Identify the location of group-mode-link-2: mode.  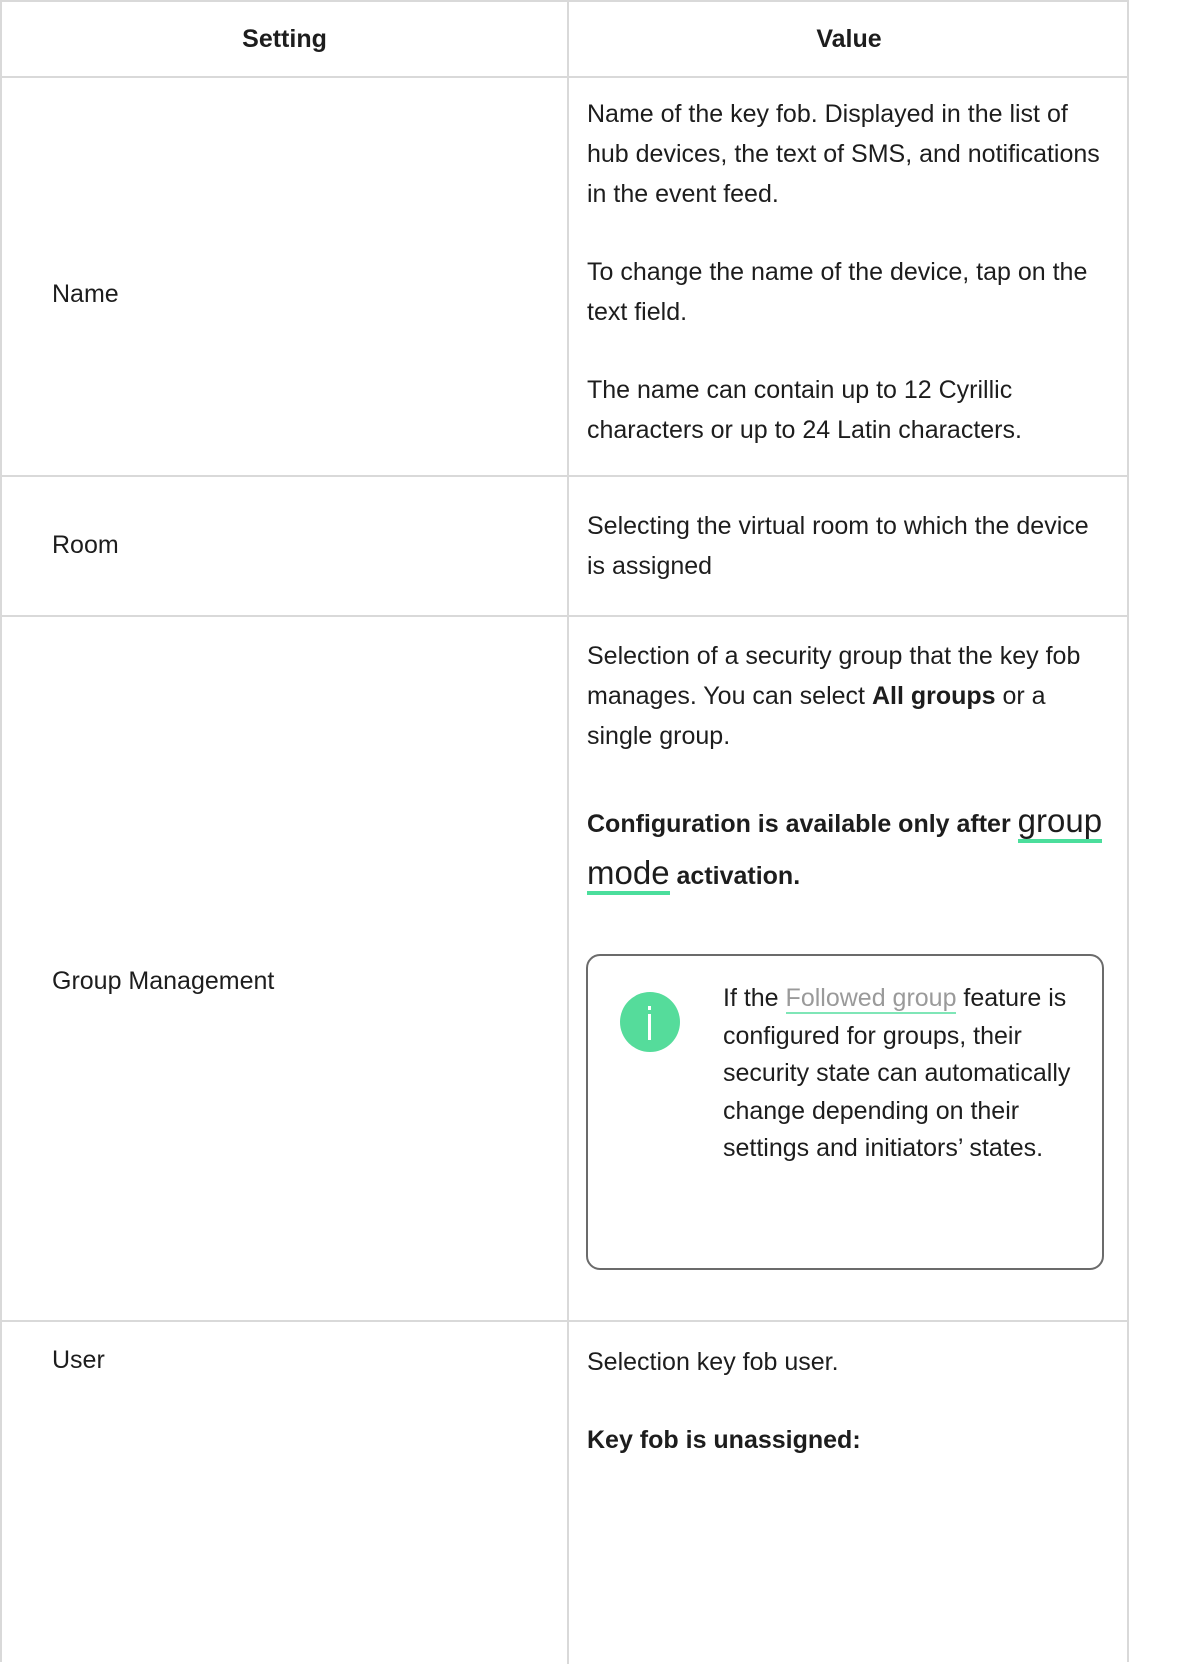
(628, 874).